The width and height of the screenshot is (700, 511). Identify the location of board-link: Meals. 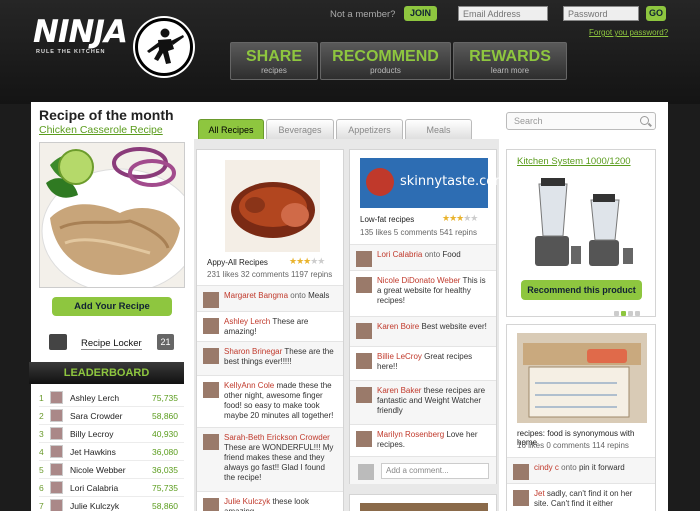
(318, 295).